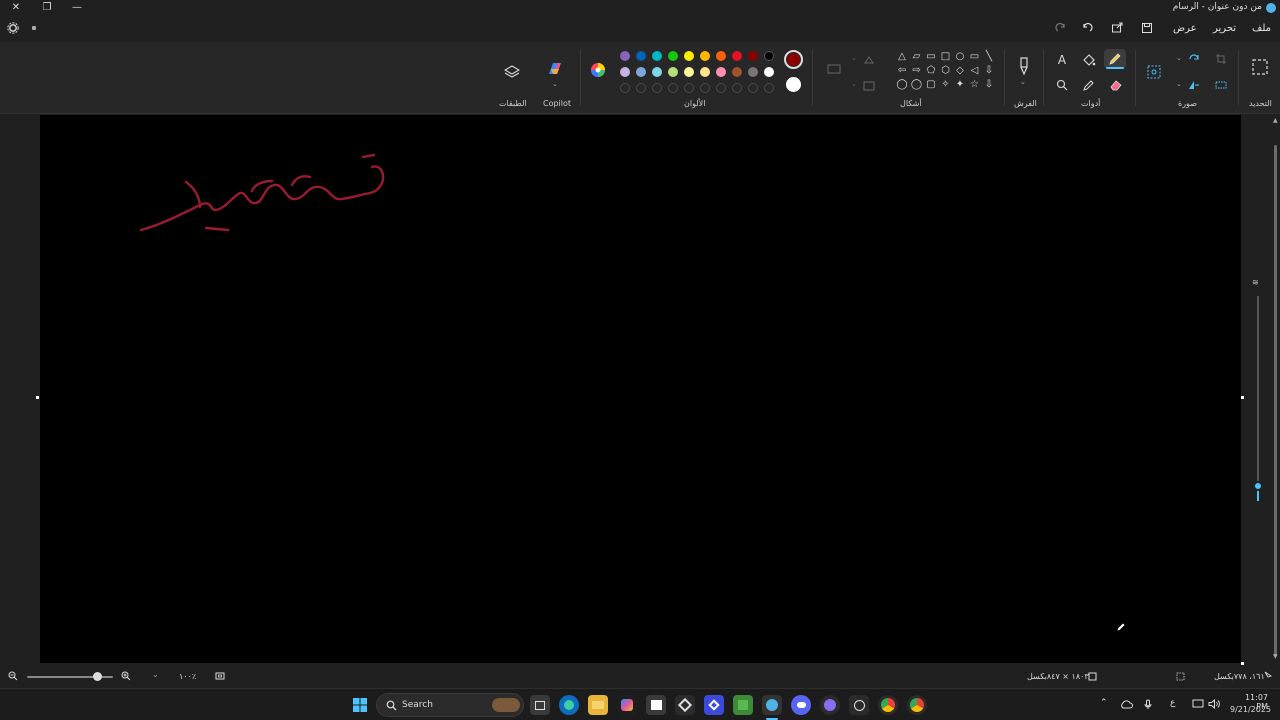 The image size is (1280, 720). I want to click on star4-shape-icon: ✧, so click(946, 84).